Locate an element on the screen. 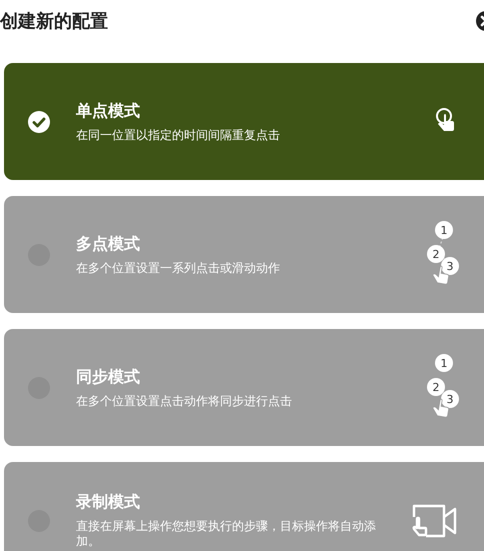  mode-title: 同步模式 is located at coordinates (108, 377).